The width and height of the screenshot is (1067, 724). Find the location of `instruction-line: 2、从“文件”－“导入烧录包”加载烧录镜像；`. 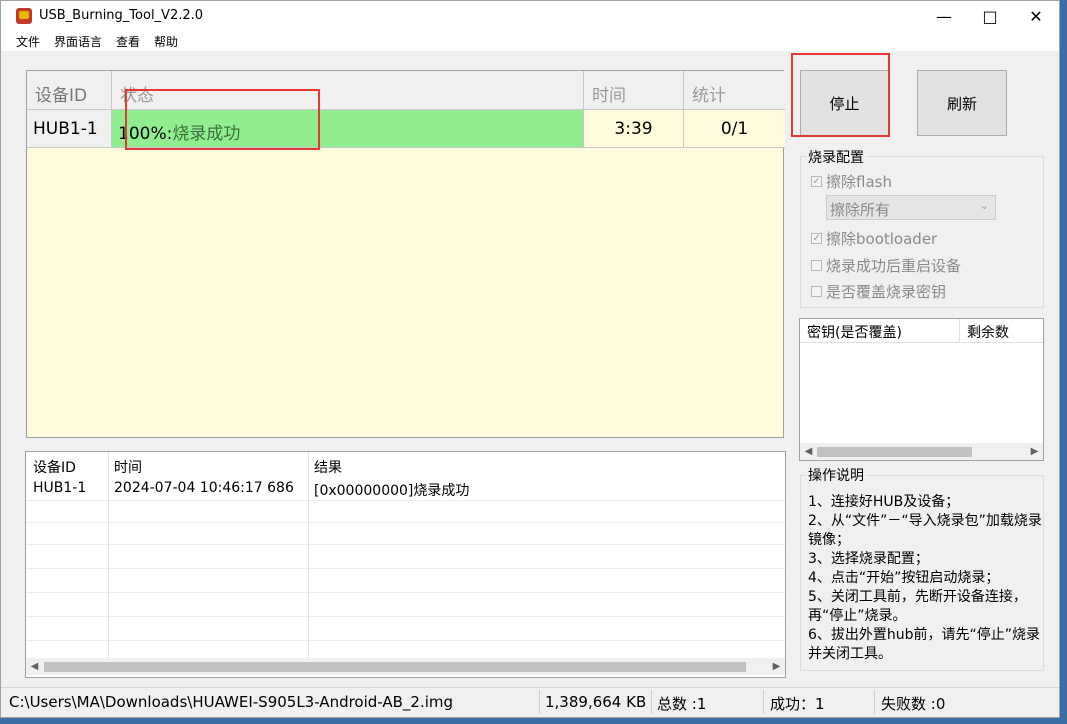

instruction-line: 2、从“文件”－“导入烧录包”加载烧录镜像； is located at coordinates (925, 530).